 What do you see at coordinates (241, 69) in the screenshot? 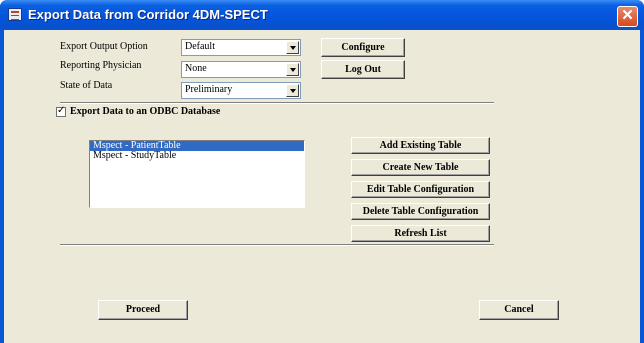
I see `reporting-physician-select: None` at bounding box center [241, 69].